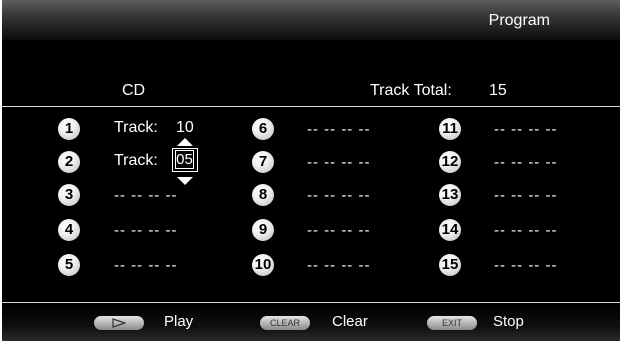 This screenshot has width=621, height=343. I want to click on clear-button: CLEAR, so click(285, 323).